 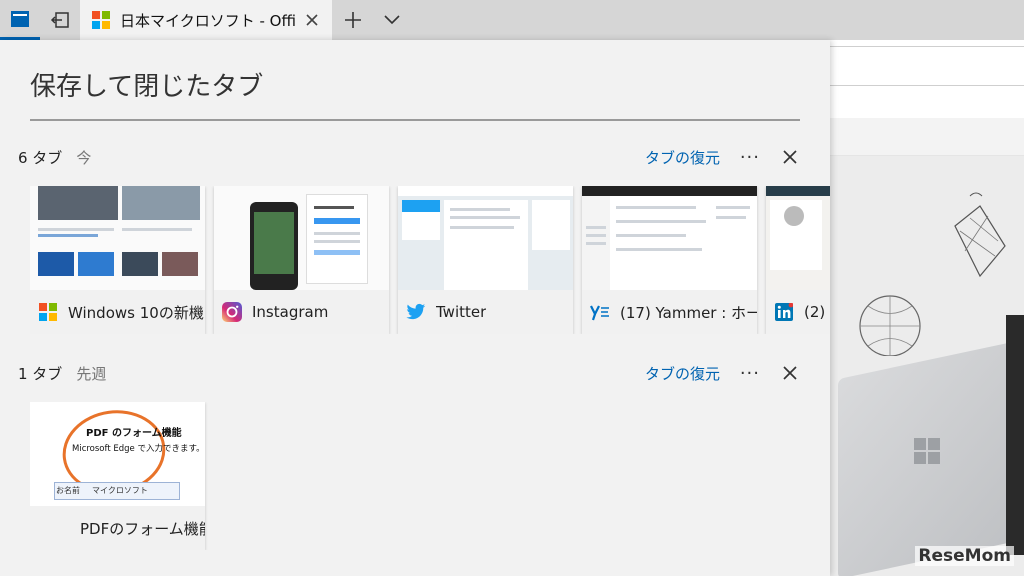 I want to click on active-tab: 日本マイクロソフト - Offici, so click(x=206, y=20).